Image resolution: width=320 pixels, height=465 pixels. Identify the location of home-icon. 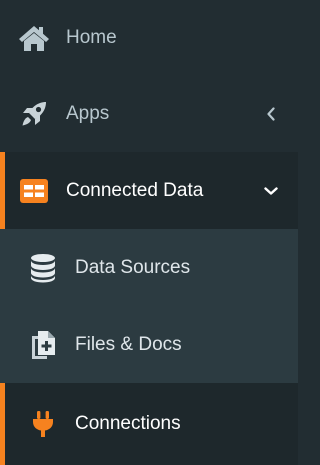
(34, 38).